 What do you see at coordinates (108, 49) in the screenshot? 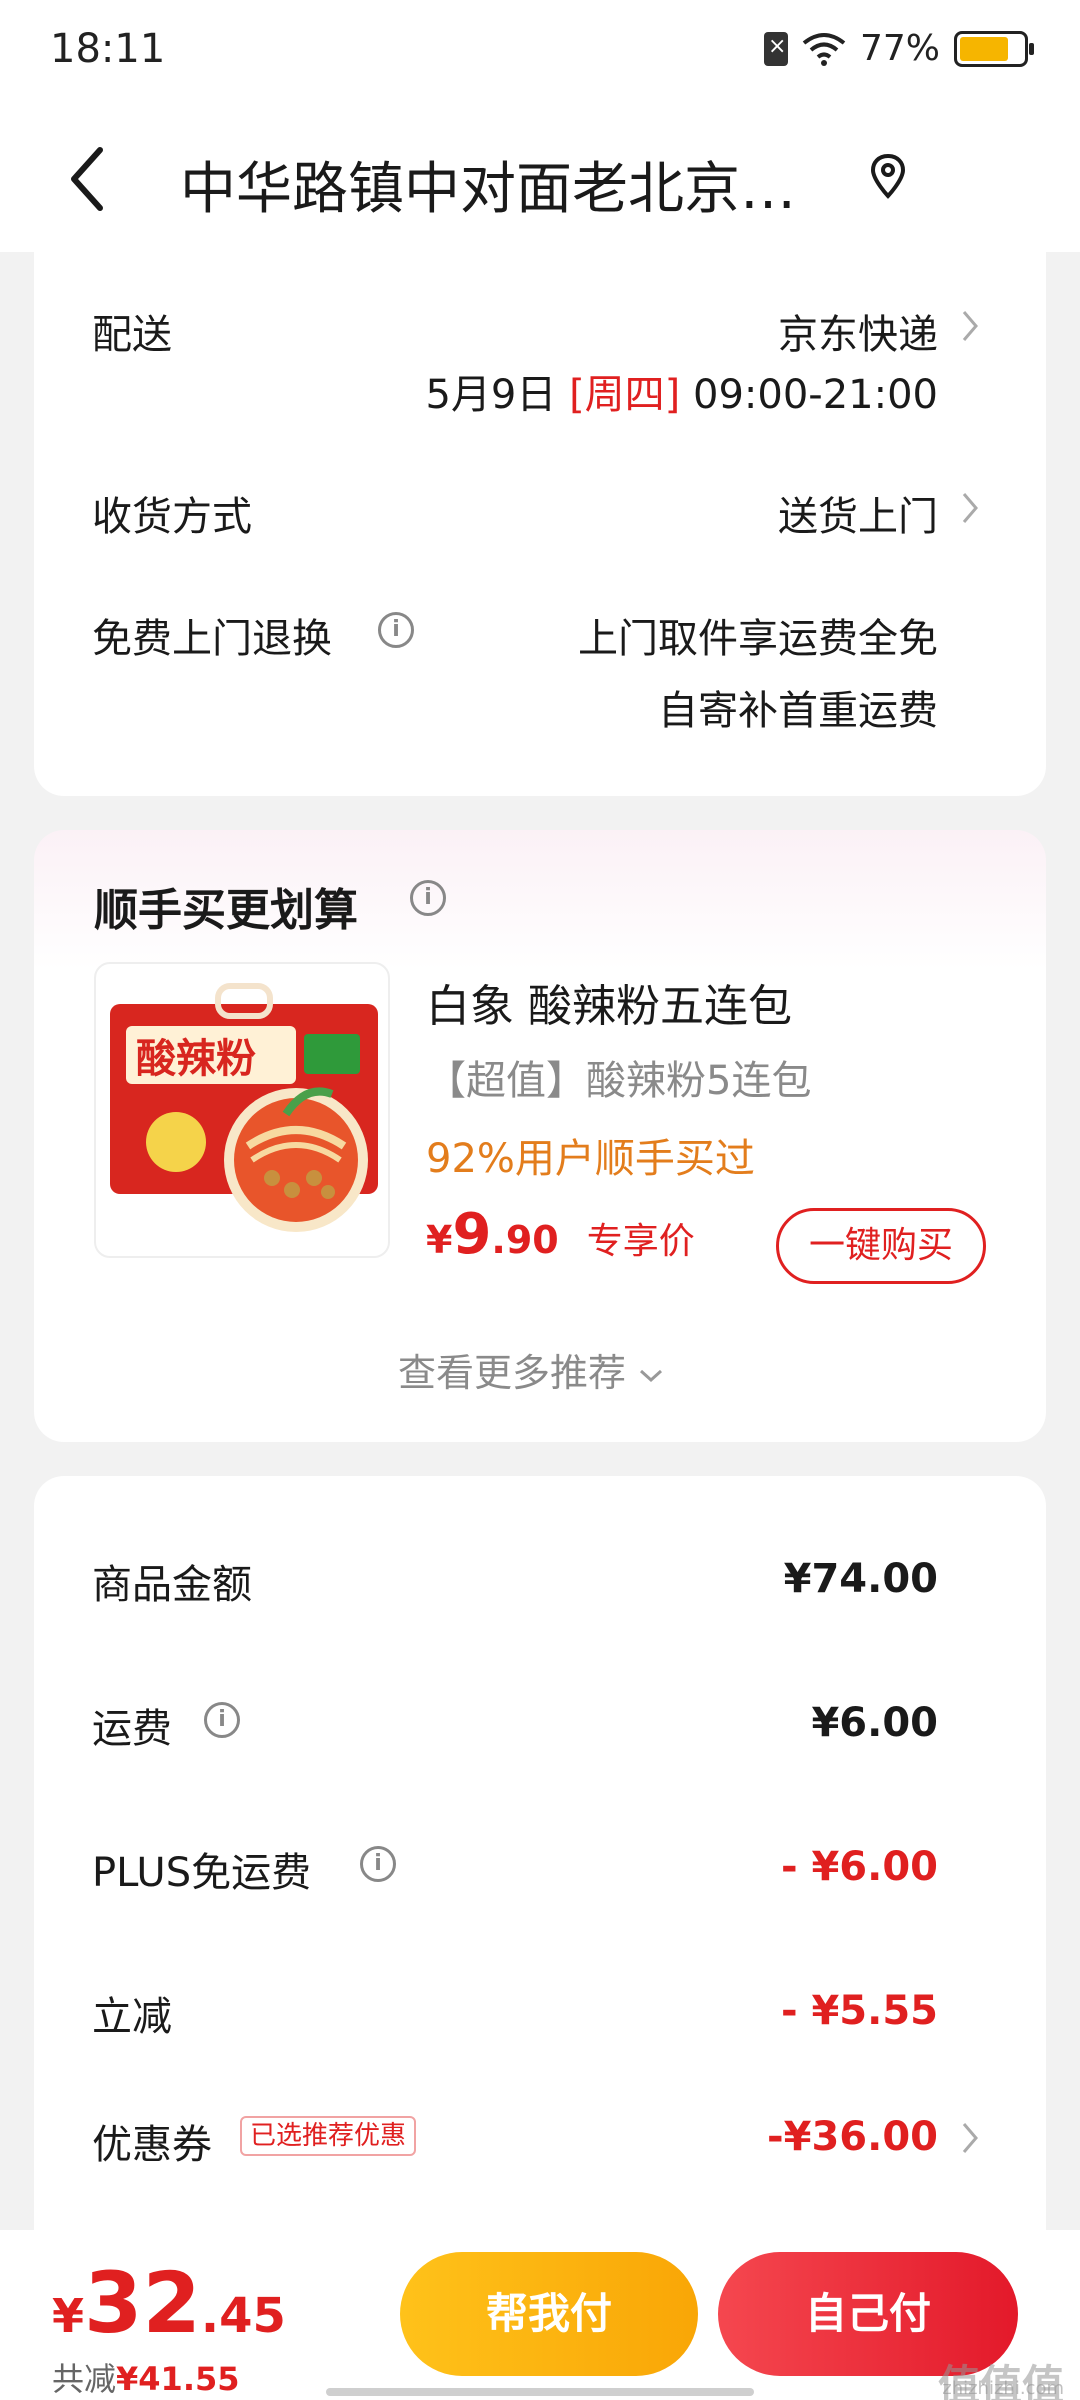
I see `status-time: 18:11` at bounding box center [108, 49].